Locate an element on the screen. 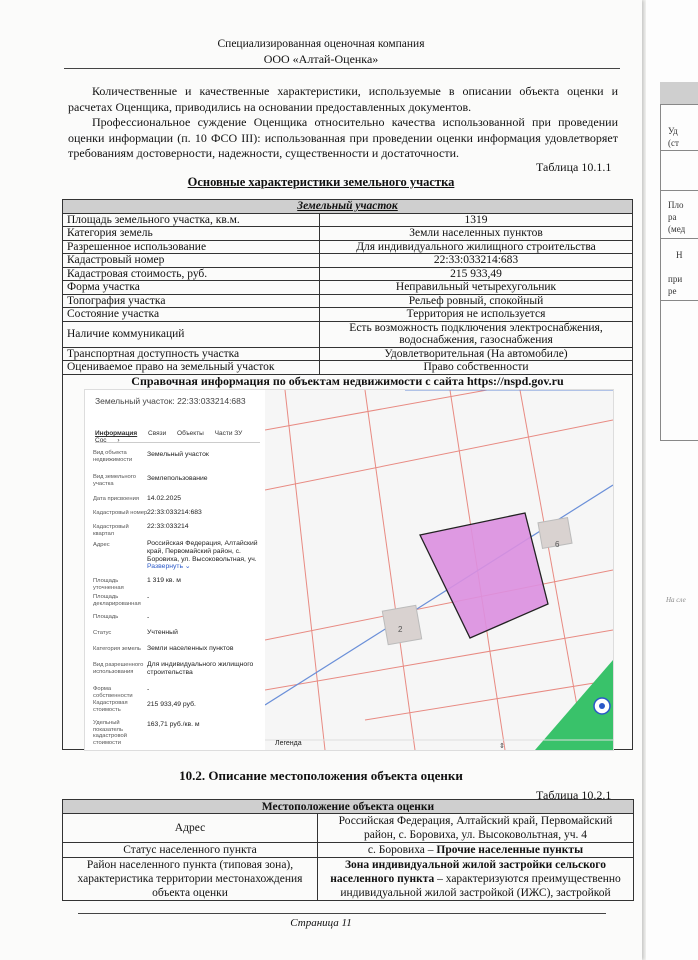 This screenshot has width=698, height=960. row-label: Разрешенное использование is located at coordinates (191, 246).